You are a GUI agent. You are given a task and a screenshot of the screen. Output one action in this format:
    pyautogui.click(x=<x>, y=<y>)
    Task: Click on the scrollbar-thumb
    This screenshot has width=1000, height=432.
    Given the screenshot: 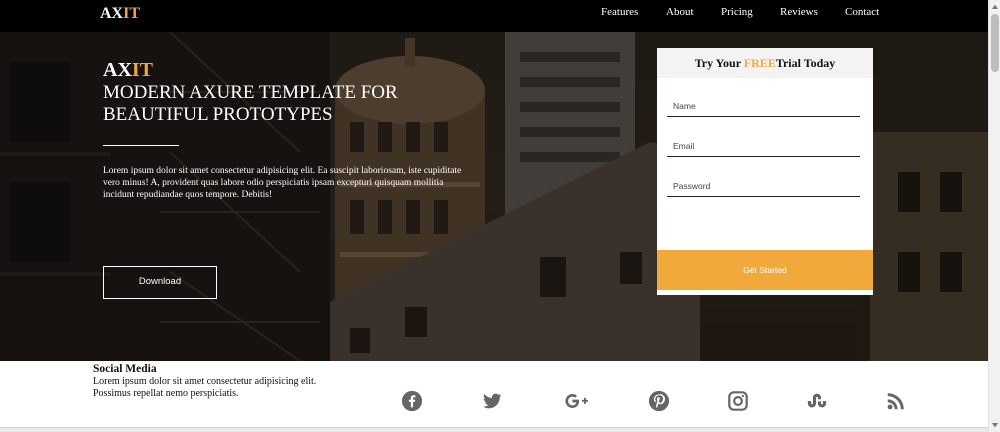 What is the action you would take?
    pyautogui.click(x=995, y=43)
    